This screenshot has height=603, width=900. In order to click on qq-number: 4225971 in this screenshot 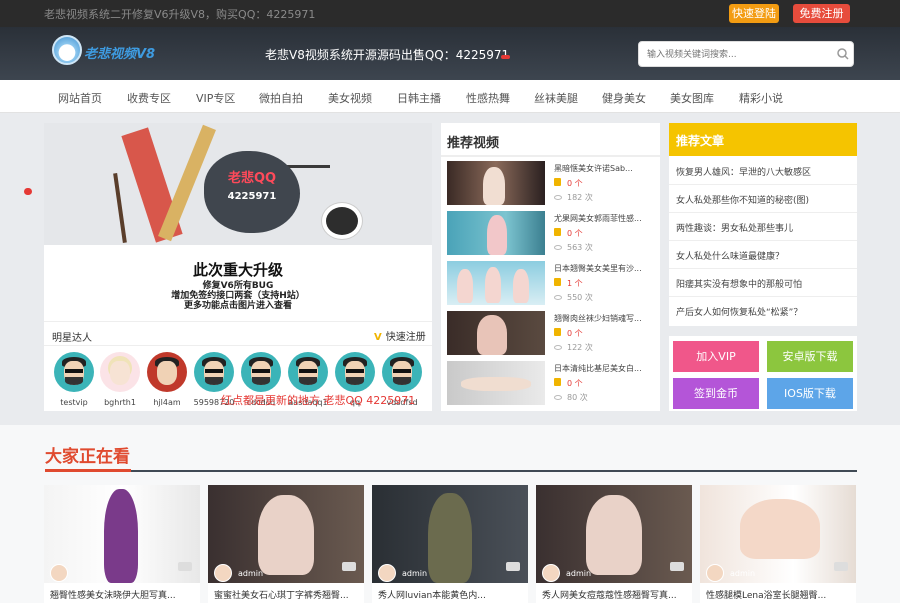, I will do `click(252, 196)`.